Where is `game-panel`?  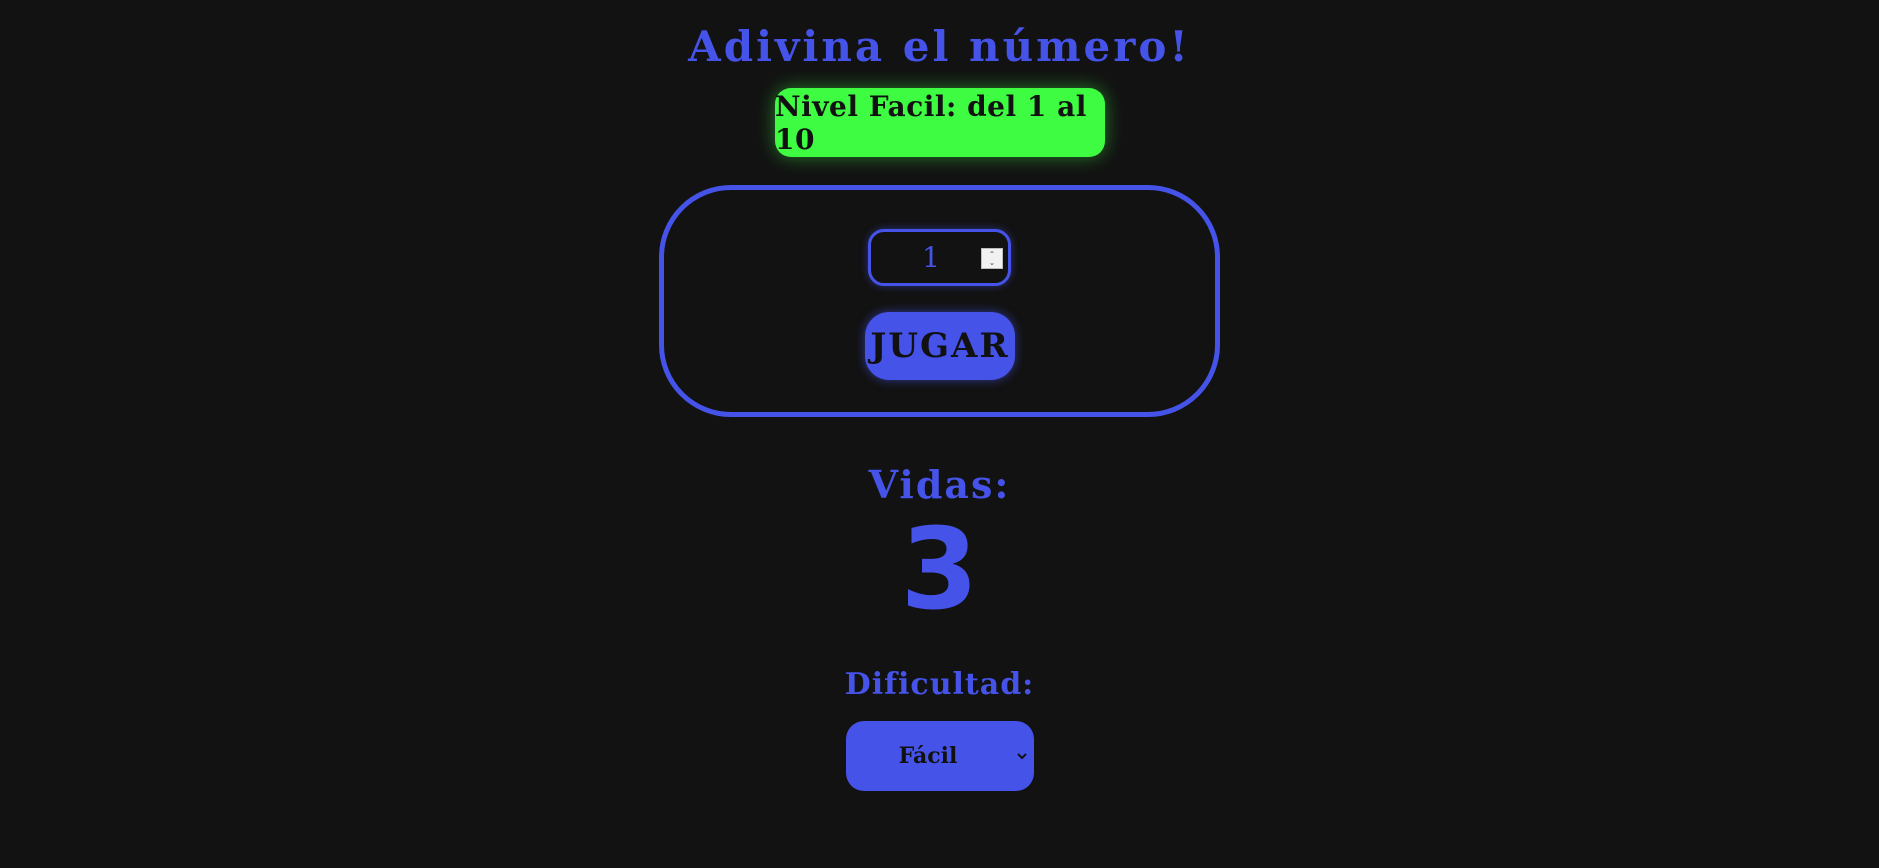
game-panel is located at coordinates (939, 301).